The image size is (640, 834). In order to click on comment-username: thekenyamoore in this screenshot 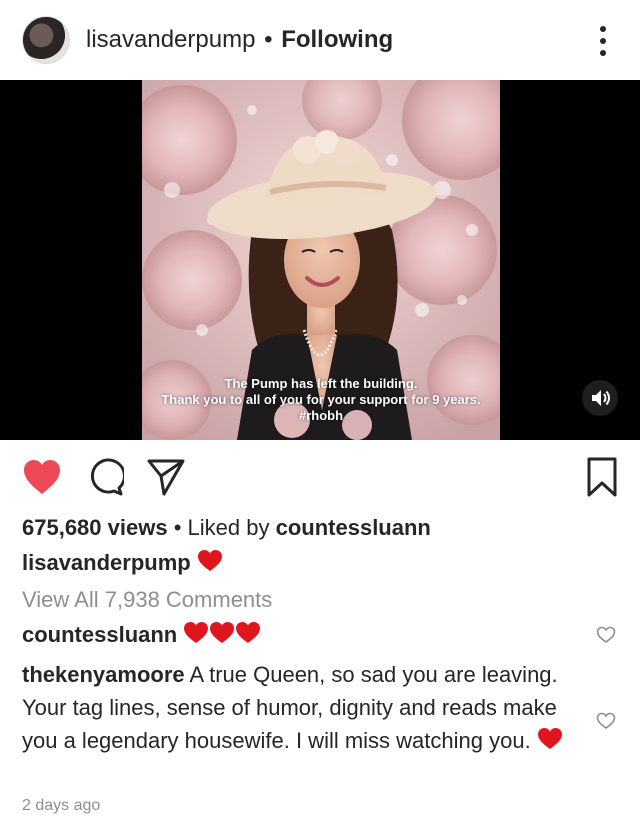, I will do `click(103, 674)`.